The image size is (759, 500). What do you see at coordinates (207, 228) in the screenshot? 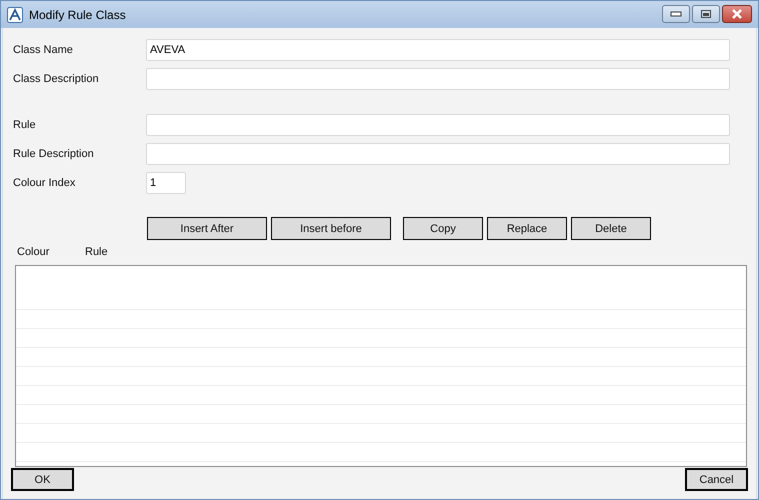
I see `action-button: Insert After` at bounding box center [207, 228].